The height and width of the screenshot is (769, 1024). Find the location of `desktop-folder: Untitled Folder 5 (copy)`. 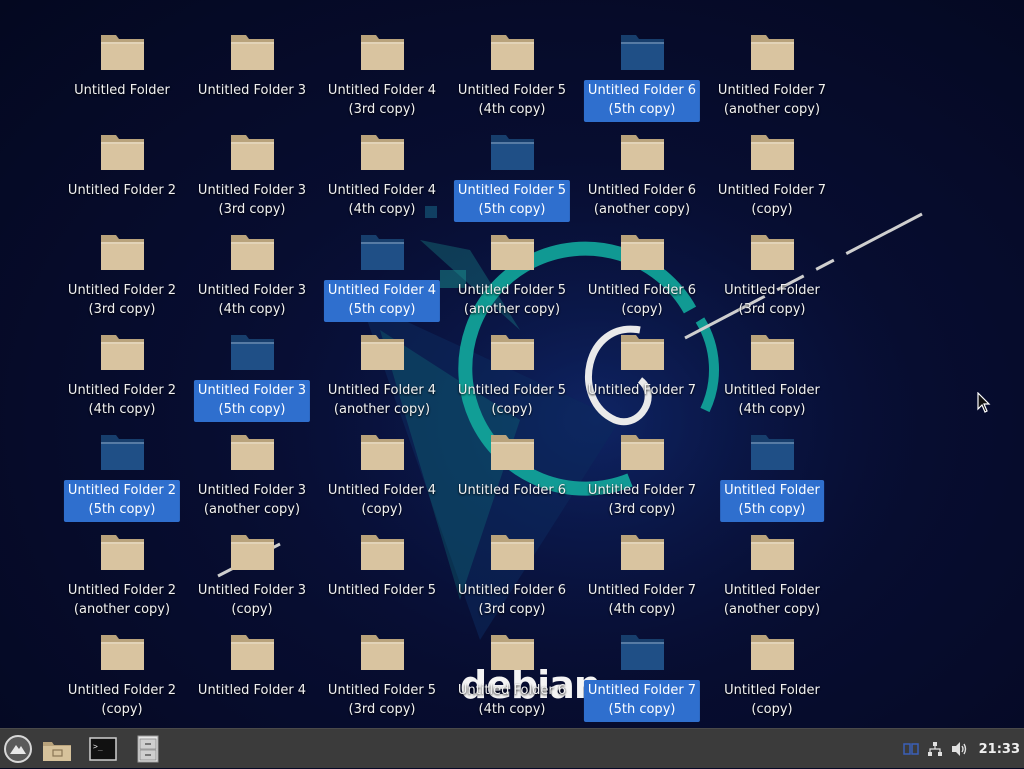

desktop-folder: Untitled Folder 5 (copy) is located at coordinates (512, 363).